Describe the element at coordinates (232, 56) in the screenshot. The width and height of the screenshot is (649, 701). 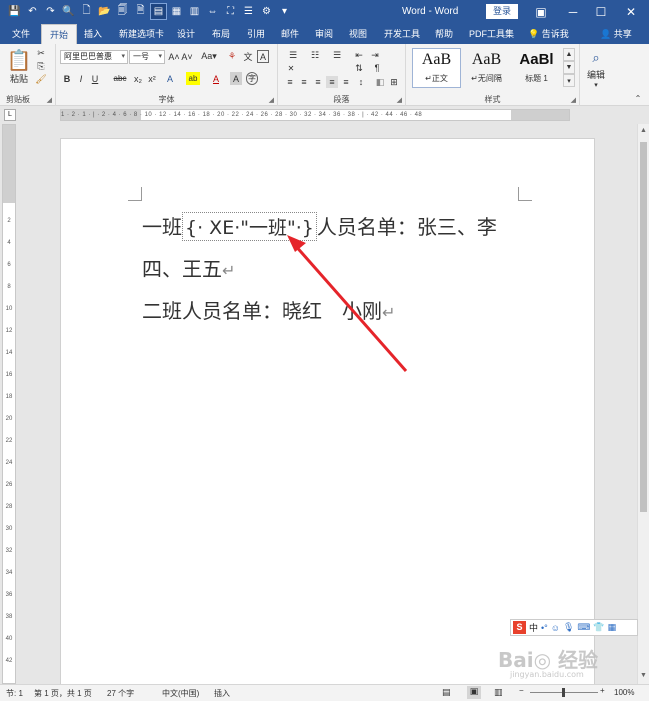
I see `clear-formatting-icon: ⚘` at that location.